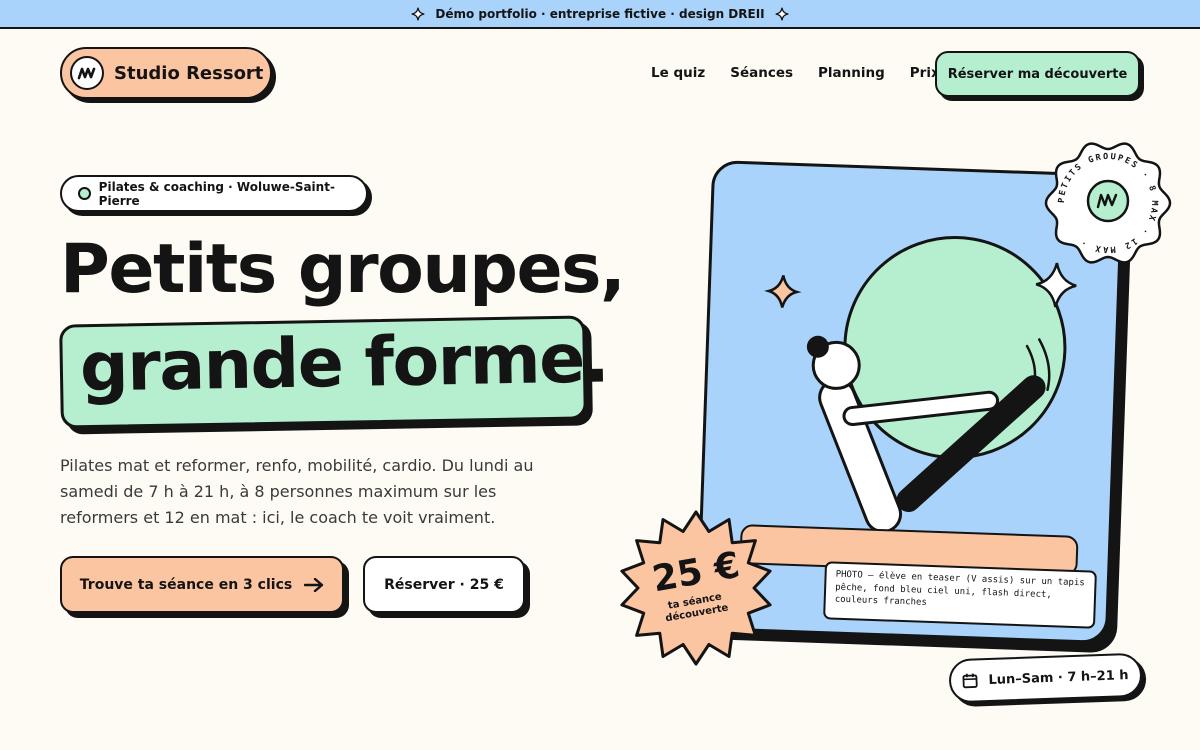 The image size is (1200, 750). What do you see at coordinates (851, 73) in the screenshot?
I see `nav-item-planning: Planning` at bounding box center [851, 73].